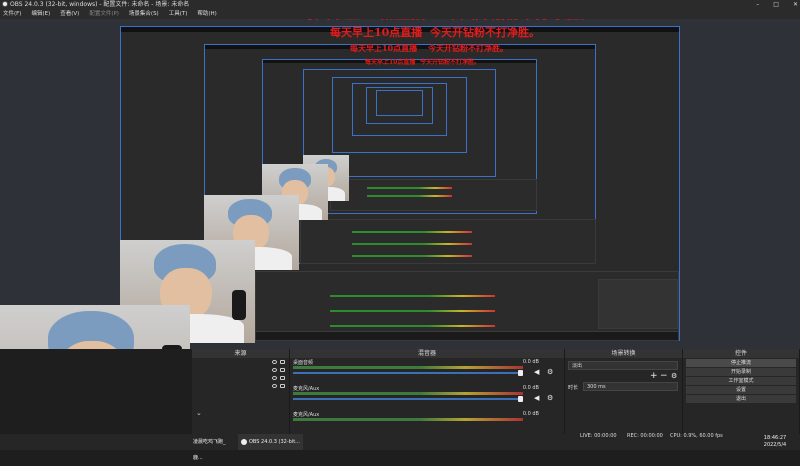 Image resolution: width=800 pixels, height=466 pixels. I want to click on maximize-icon: □, so click(776, 4).